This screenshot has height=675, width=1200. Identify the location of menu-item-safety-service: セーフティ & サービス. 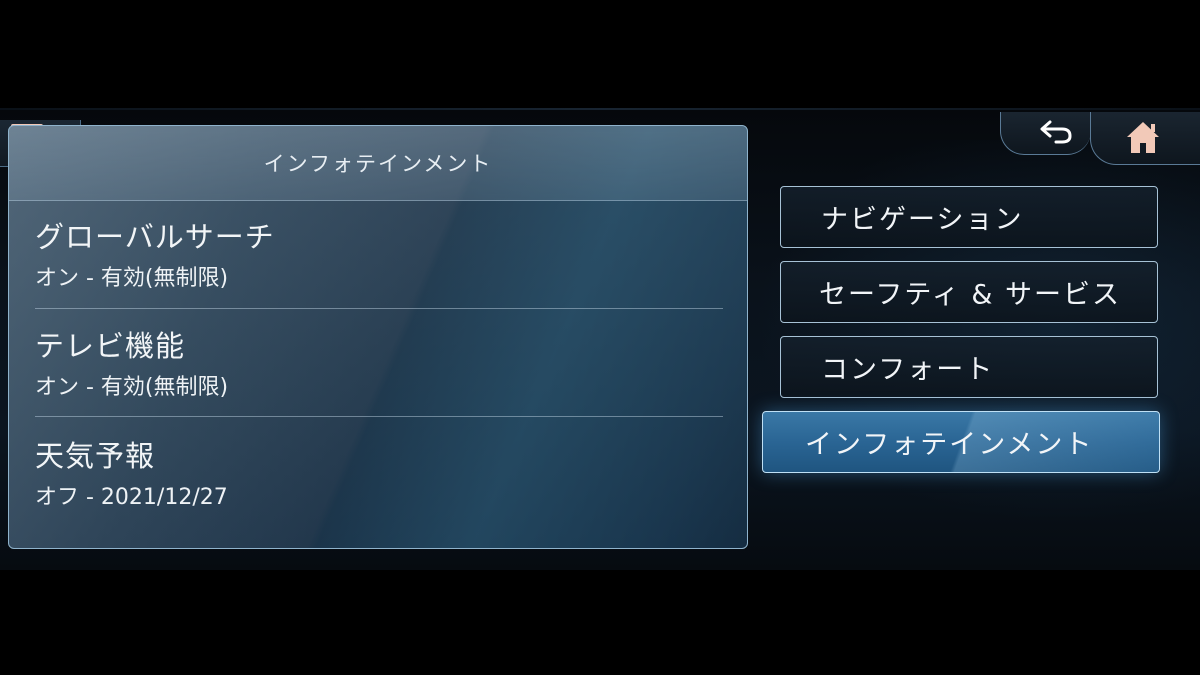
(969, 292).